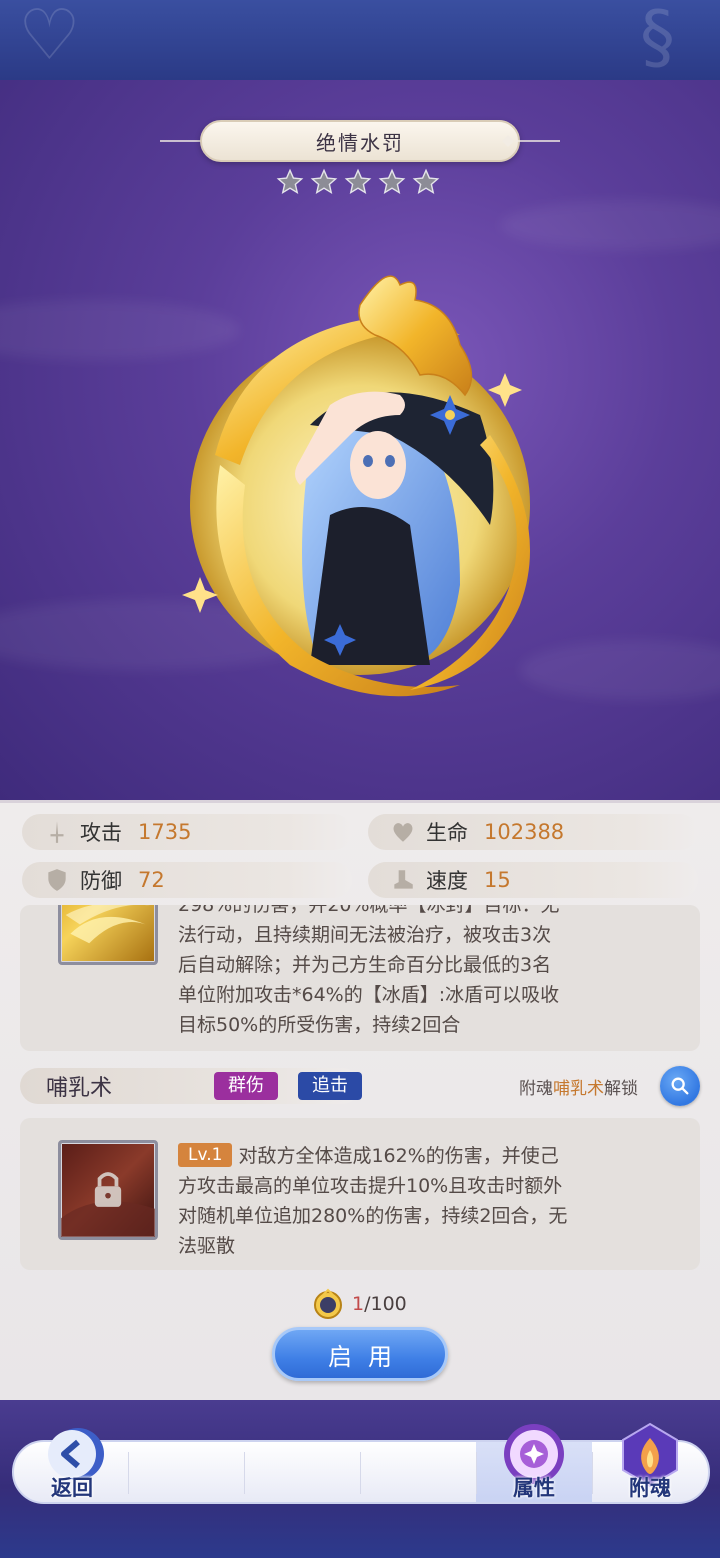  I want to click on skin-title: 绝情水罚, so click(360, 142).